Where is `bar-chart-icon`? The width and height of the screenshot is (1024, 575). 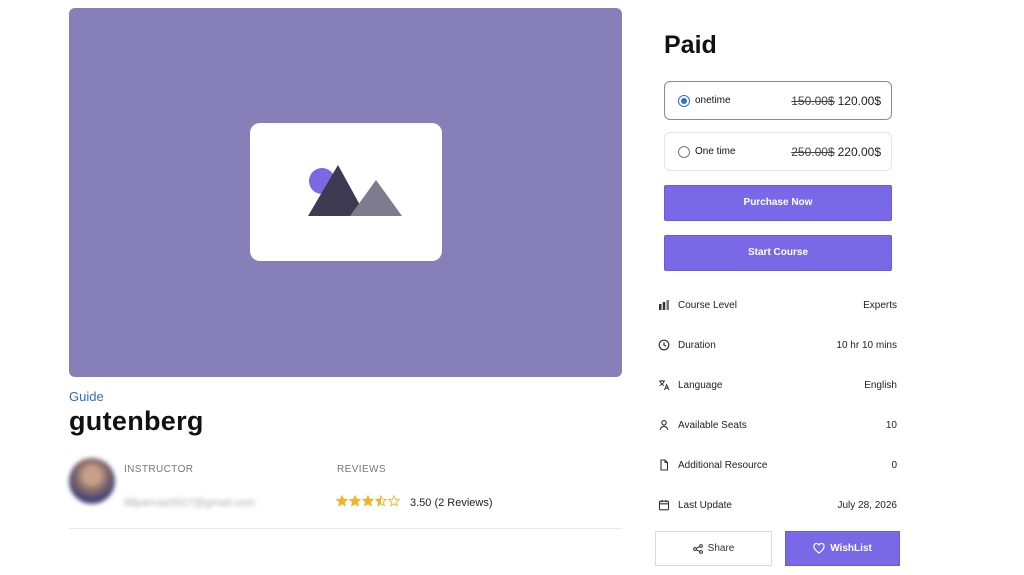 bar-chart-icon is located at coordinates (664, 305).